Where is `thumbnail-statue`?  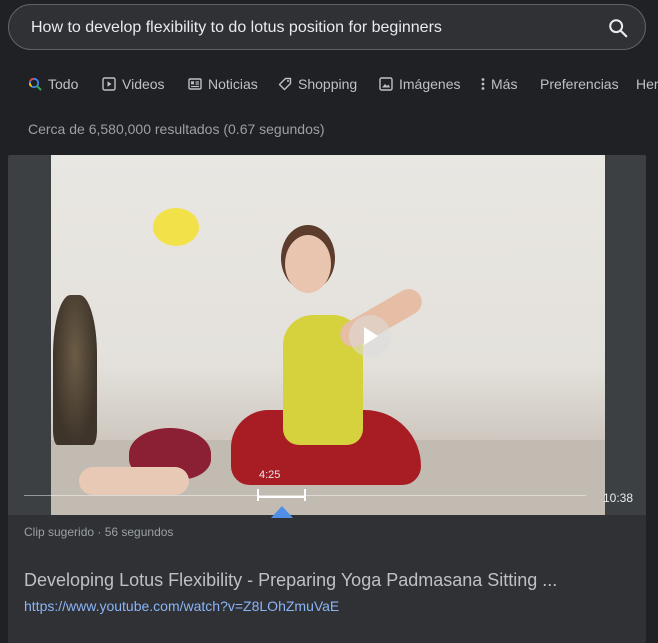
thumbnail-statue is located at coordinates (75, 370).